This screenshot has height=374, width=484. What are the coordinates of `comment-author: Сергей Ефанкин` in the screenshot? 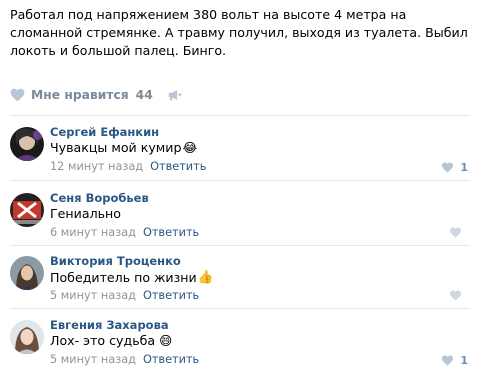 It's located at (104, 132).